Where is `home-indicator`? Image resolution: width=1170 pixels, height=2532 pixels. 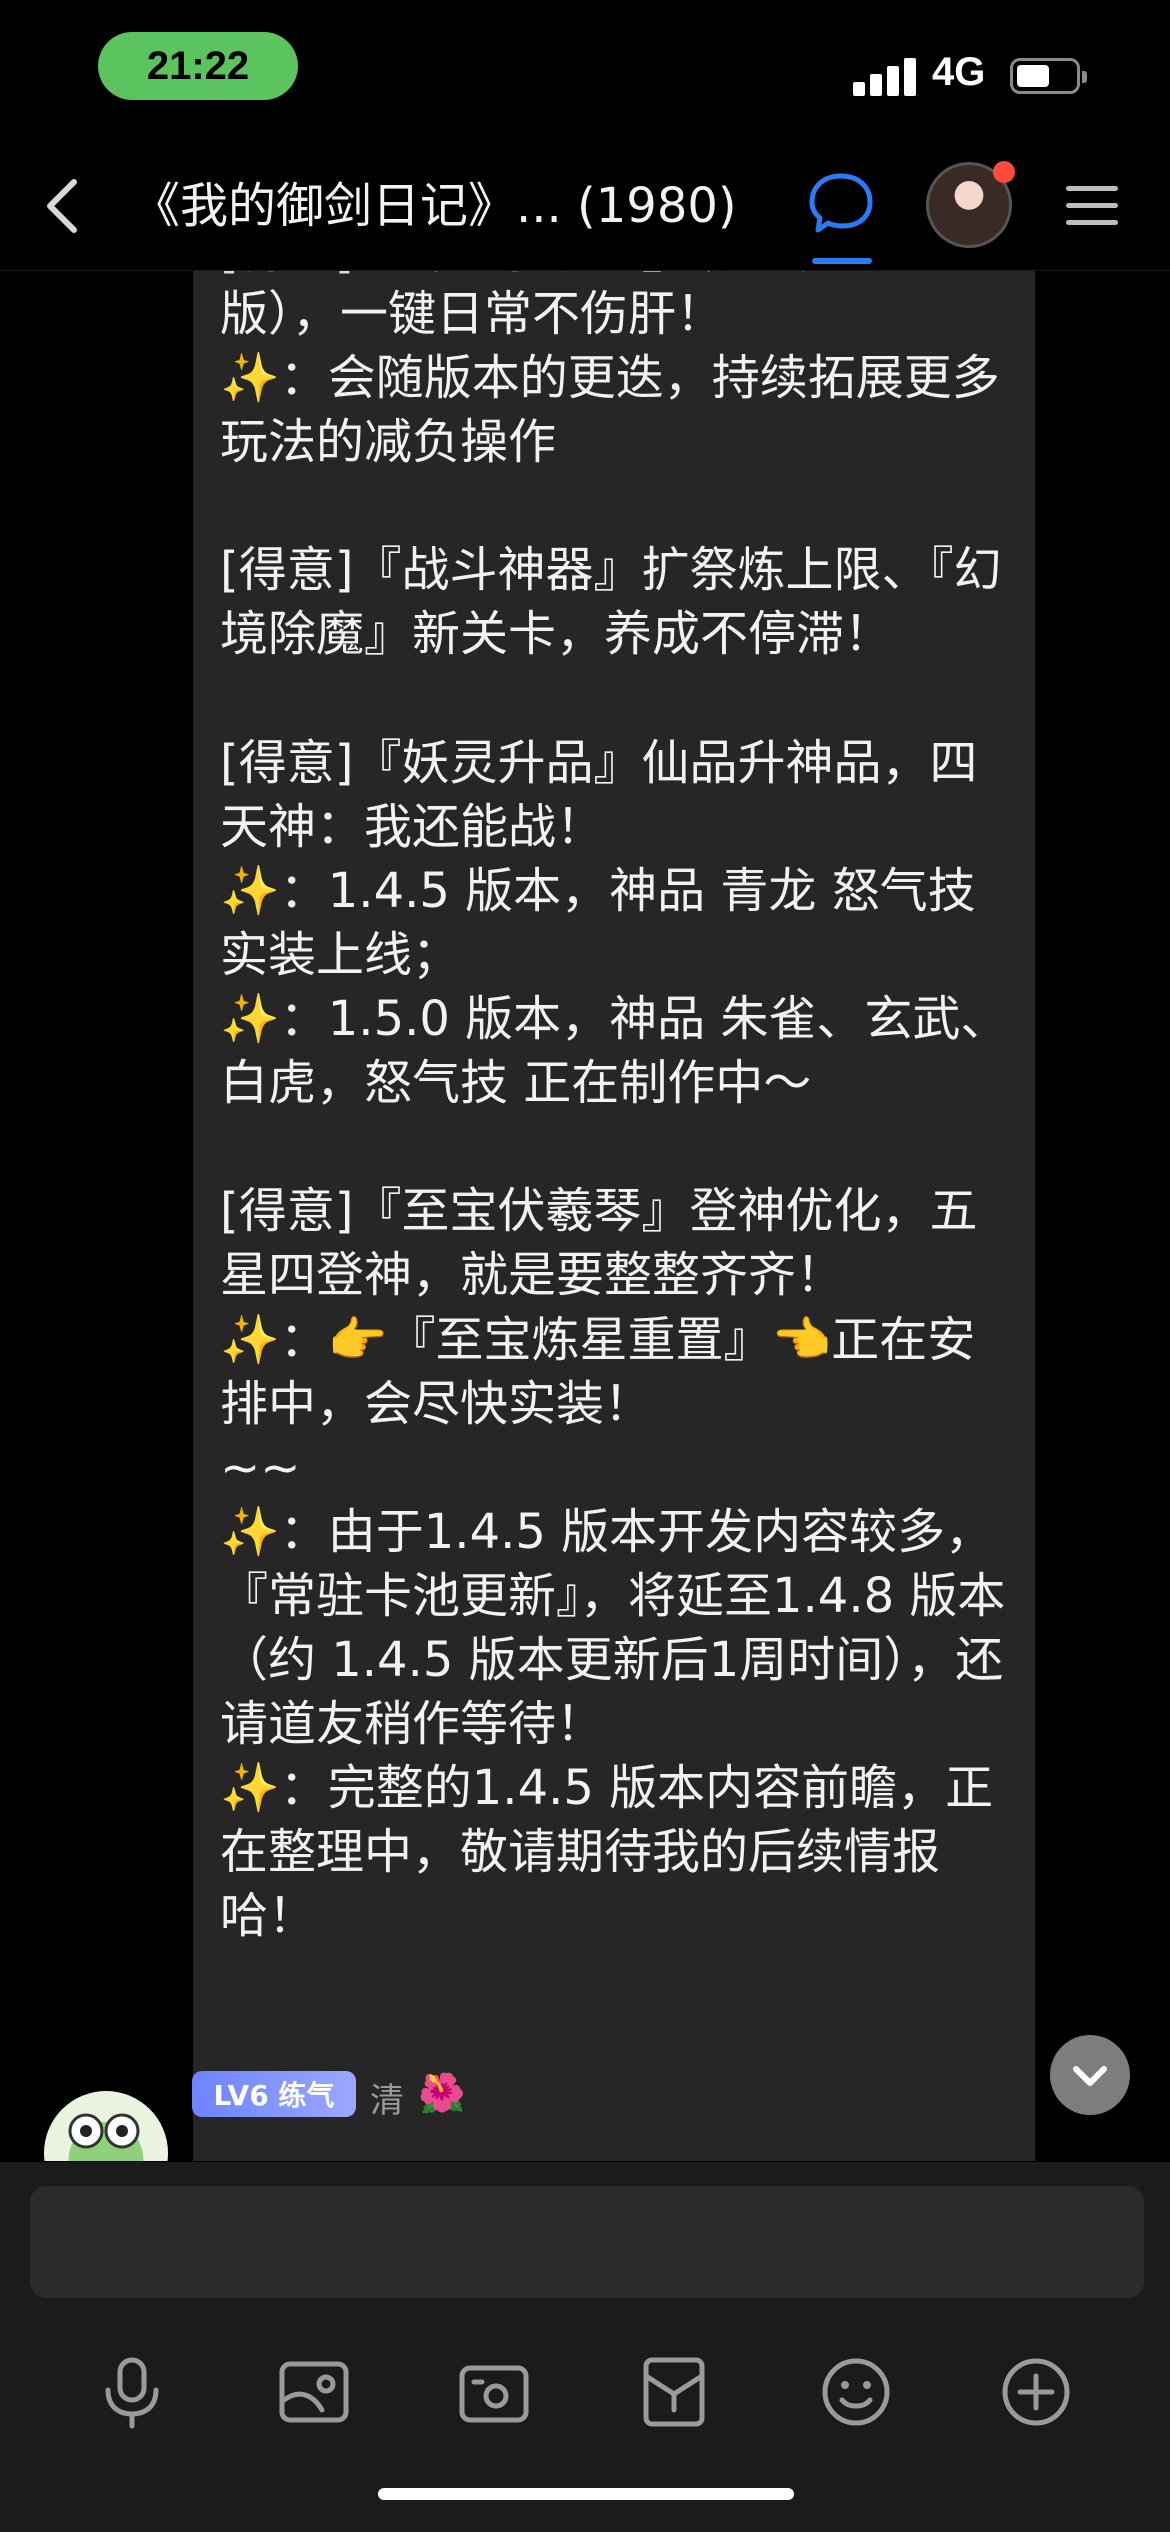 home-indicator is located at coordinates (586, 2494).